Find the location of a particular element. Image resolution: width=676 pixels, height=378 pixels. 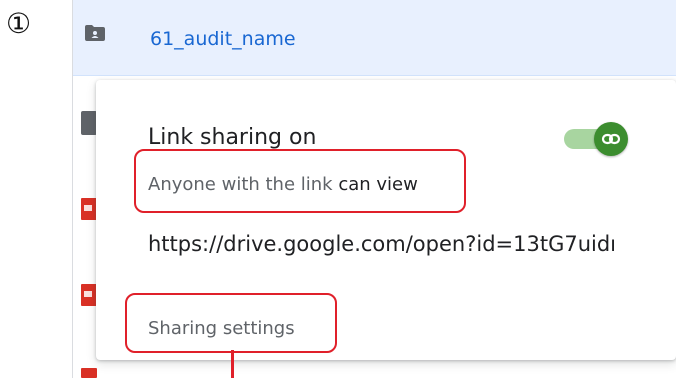

toggle-knob is located at coordinates (611, 139).